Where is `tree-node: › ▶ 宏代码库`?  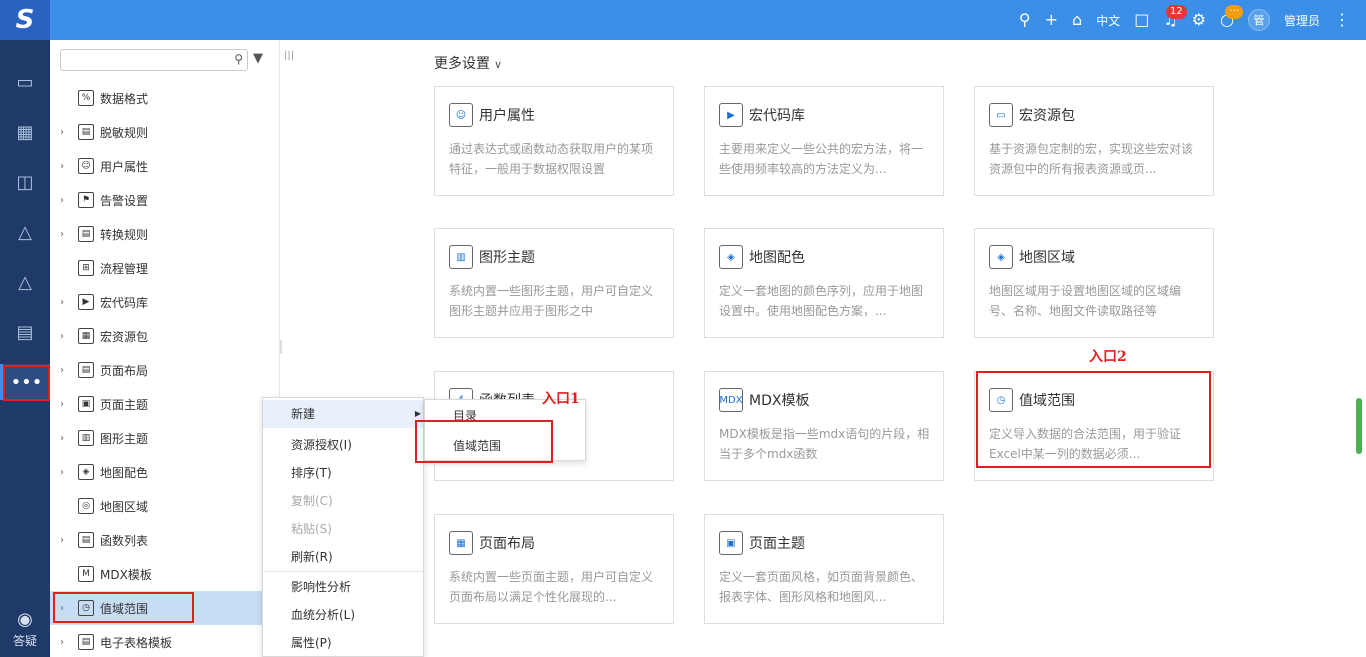 tree-node: › ▶ 宏代码库 is located at coordinates (165, 302).